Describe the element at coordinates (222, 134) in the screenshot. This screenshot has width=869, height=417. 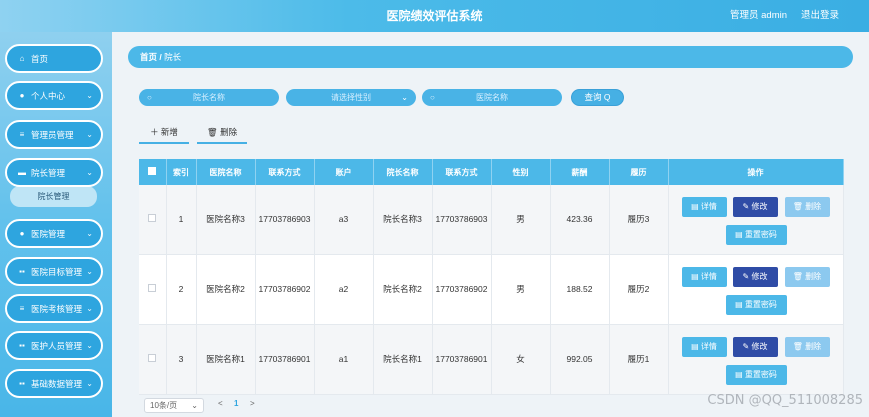
I see `batch-delete-button: 🗑 删除` at that location.